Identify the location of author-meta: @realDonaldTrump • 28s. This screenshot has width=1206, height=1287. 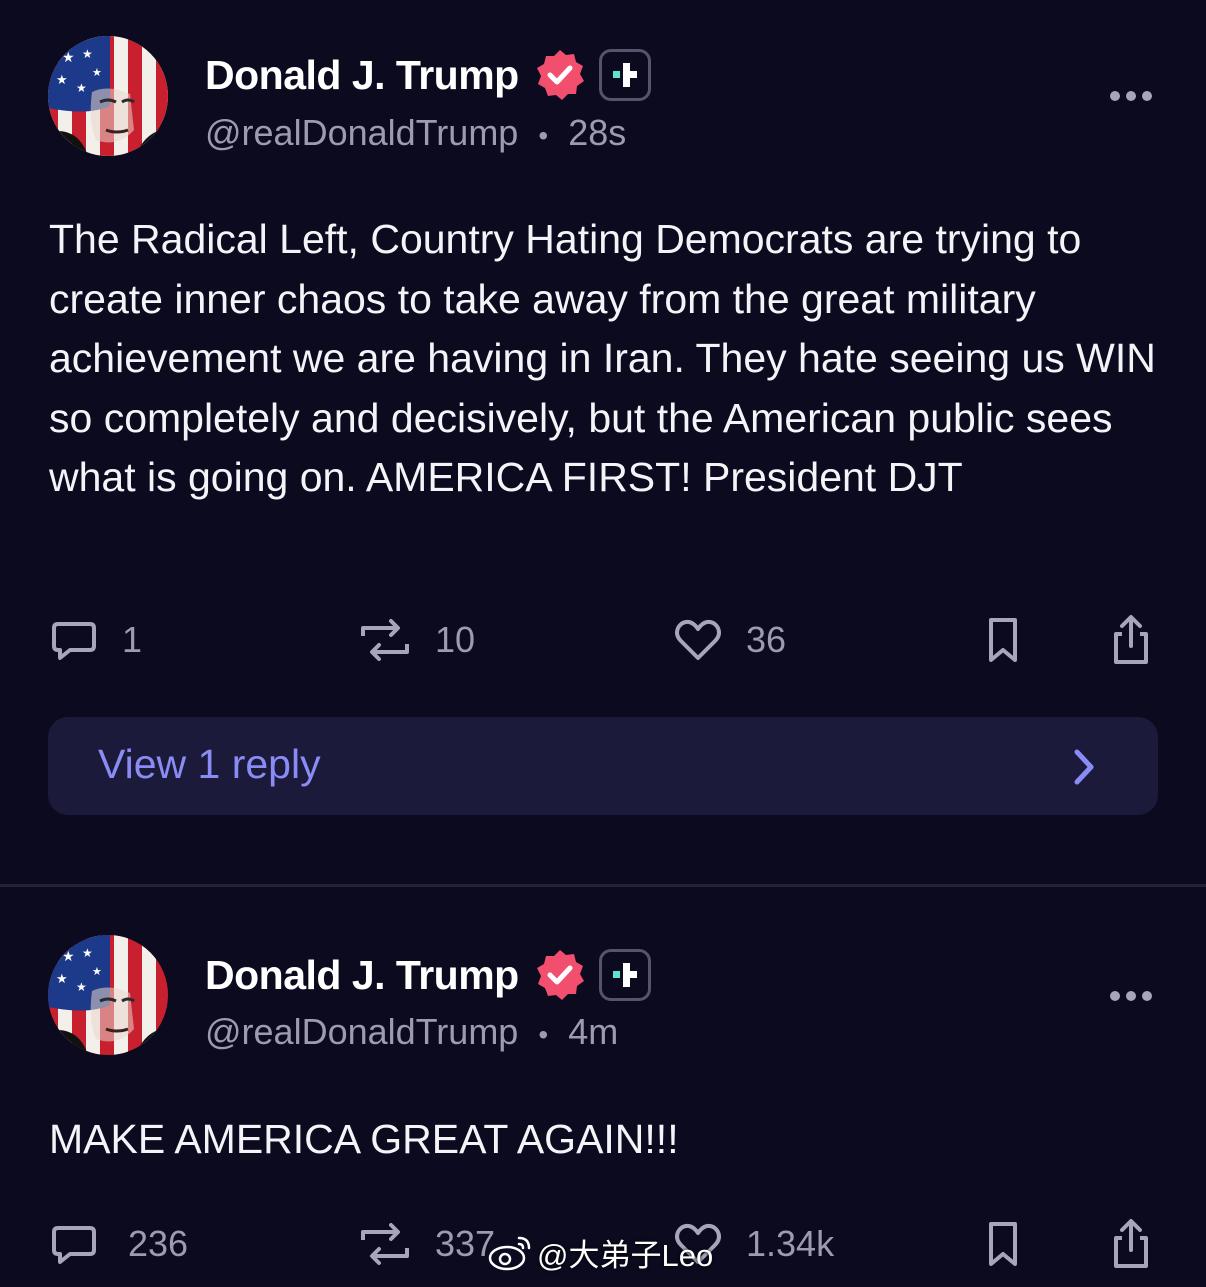
(415, 133).